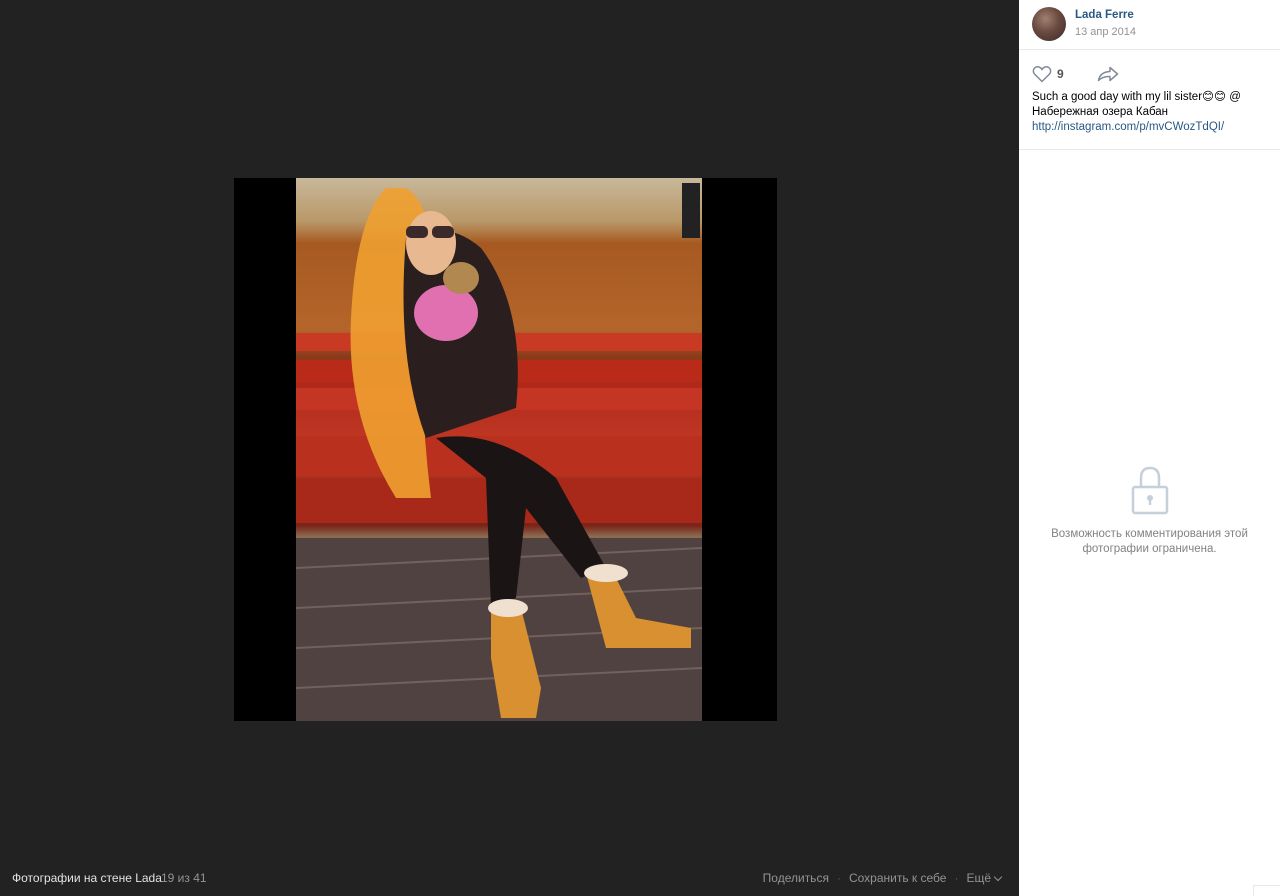 The image size is (1280, 896). What do you see at coordinates (1108, 74) in the screenshot?
I see `share-arrow-icon` at bounding box center [1108, 74].